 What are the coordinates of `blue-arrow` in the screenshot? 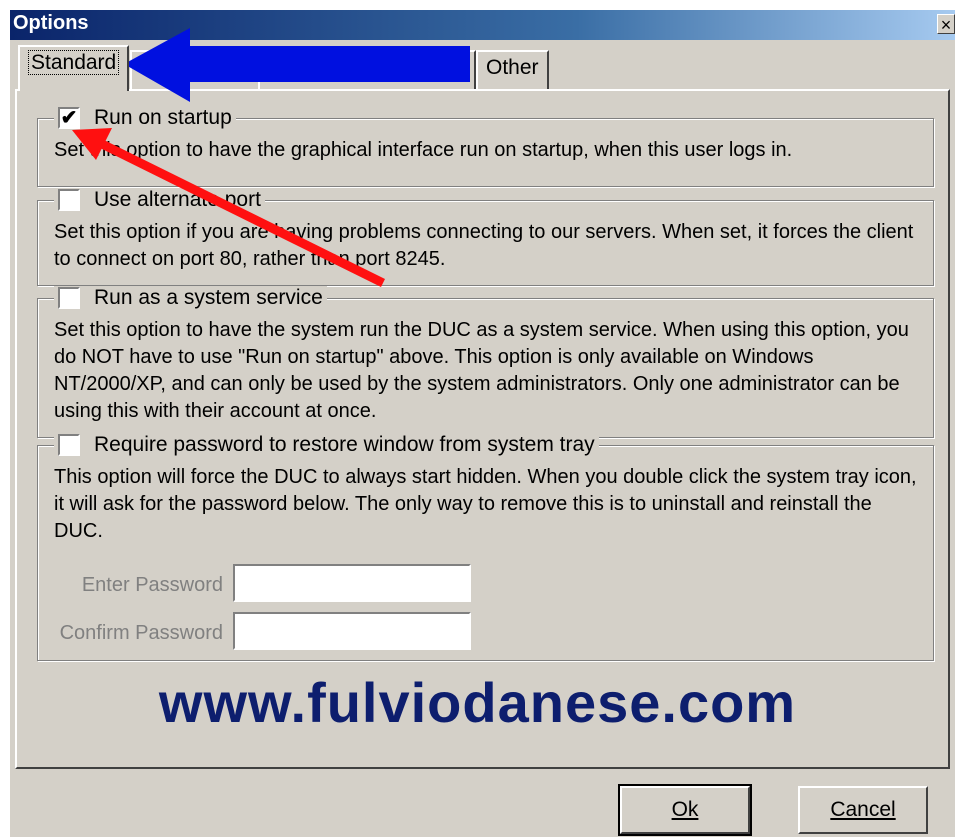 It's located at (297, 65).